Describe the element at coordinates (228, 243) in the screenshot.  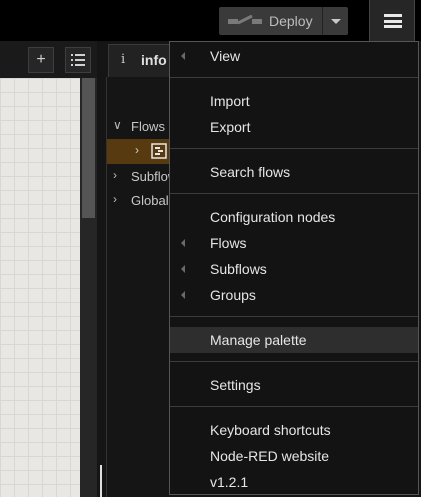
I see `menu-item-label: Flows` at that location.